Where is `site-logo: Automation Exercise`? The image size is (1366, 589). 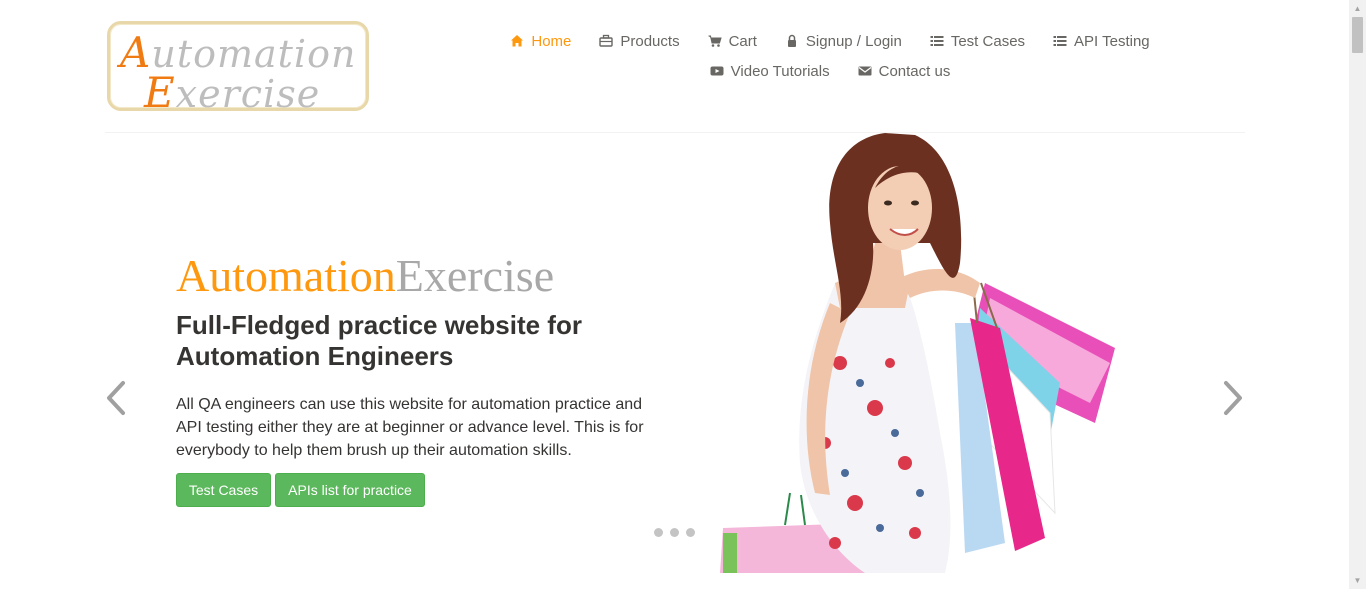
site-logo: Automation Exercise is located at coordinates (238, 69).